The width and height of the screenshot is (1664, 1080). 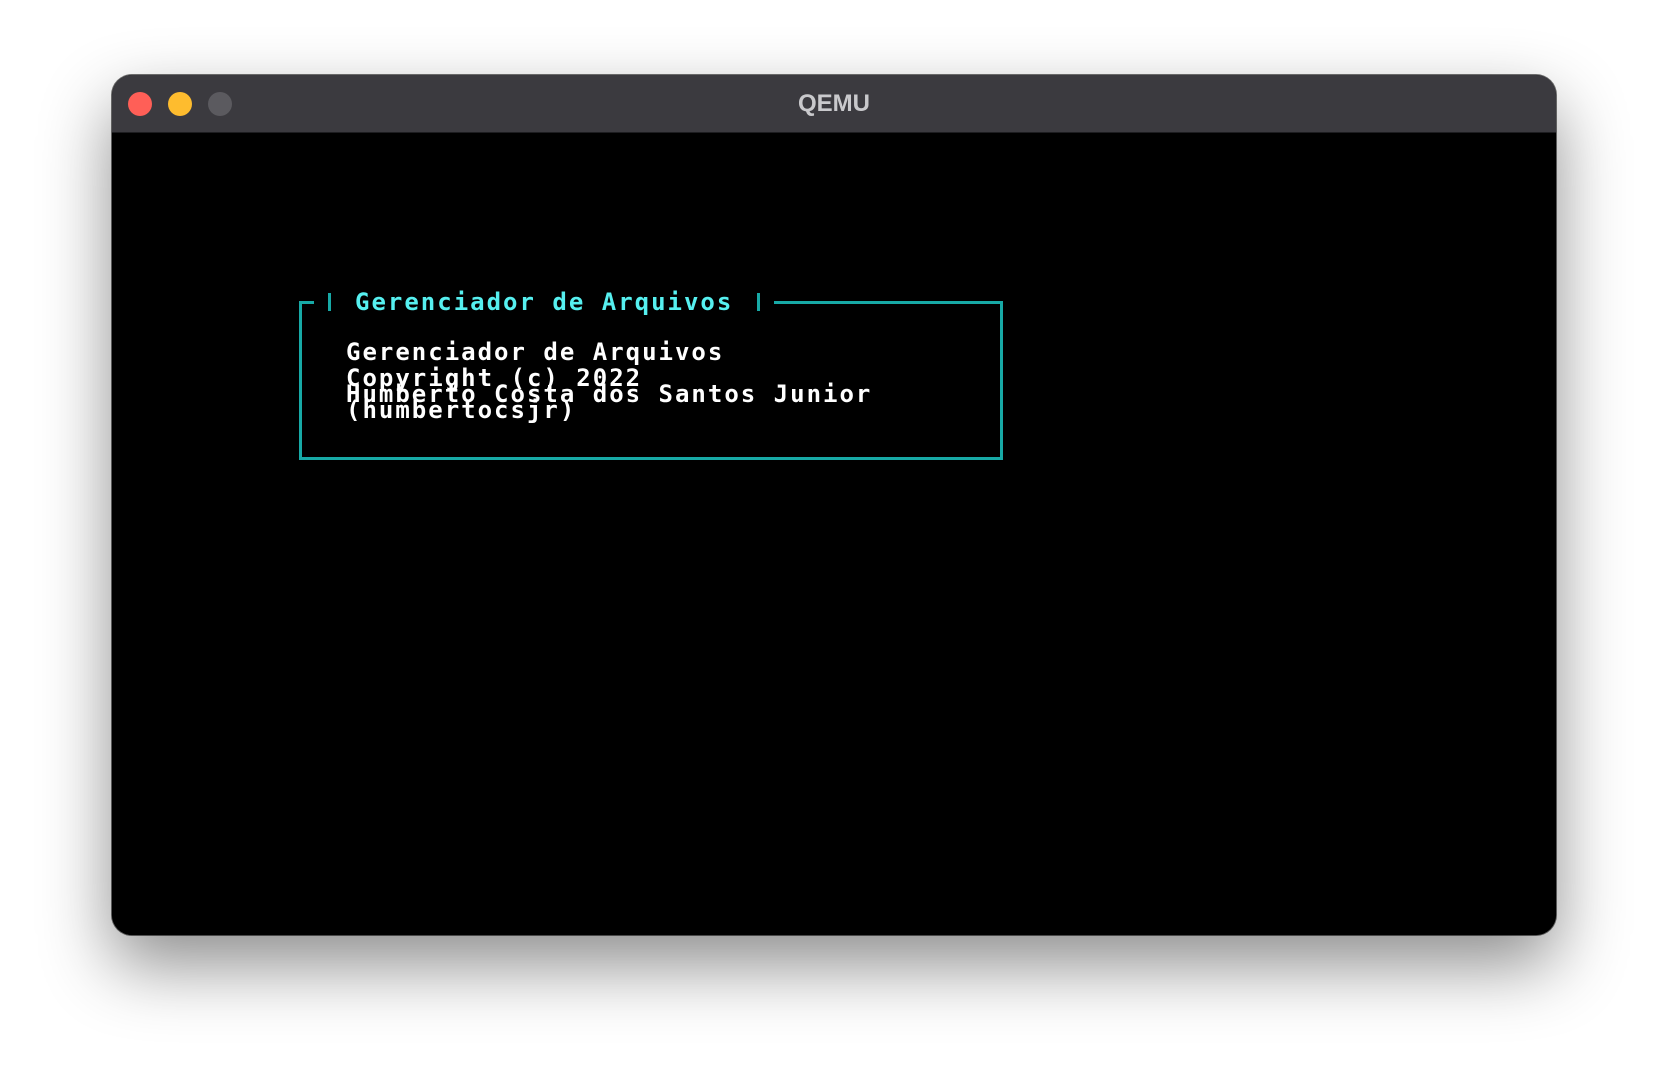 What do you see at coordinates (535, 352) in the screenshot?
I see `app-name: Gerenciador de Arquivos` at bounding box center [535, 352].